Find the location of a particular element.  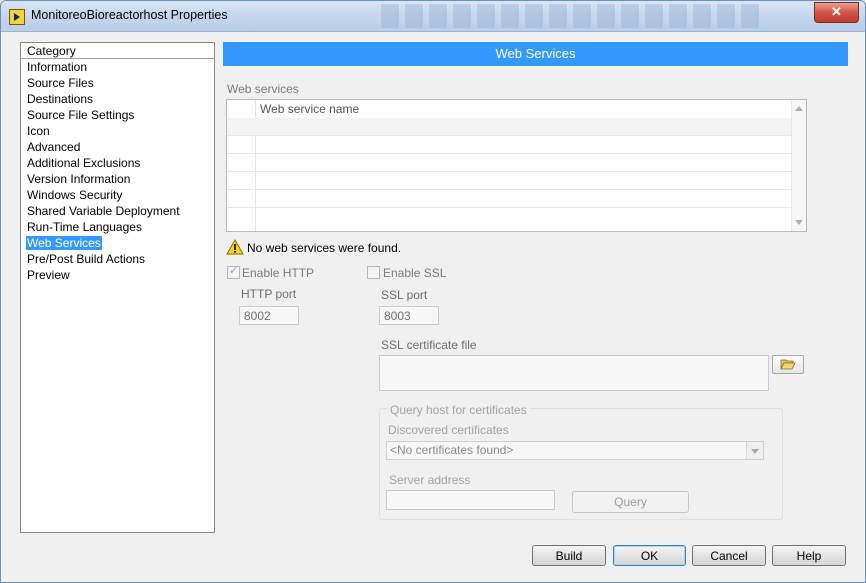

query-button: Query is located at coordinates (630, 502).